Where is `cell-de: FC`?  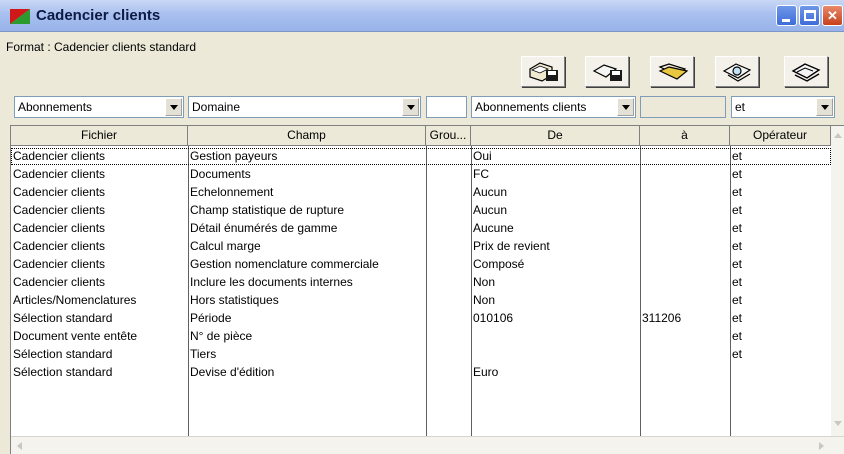
cell-de: FC is located at coordinates (555, 174).